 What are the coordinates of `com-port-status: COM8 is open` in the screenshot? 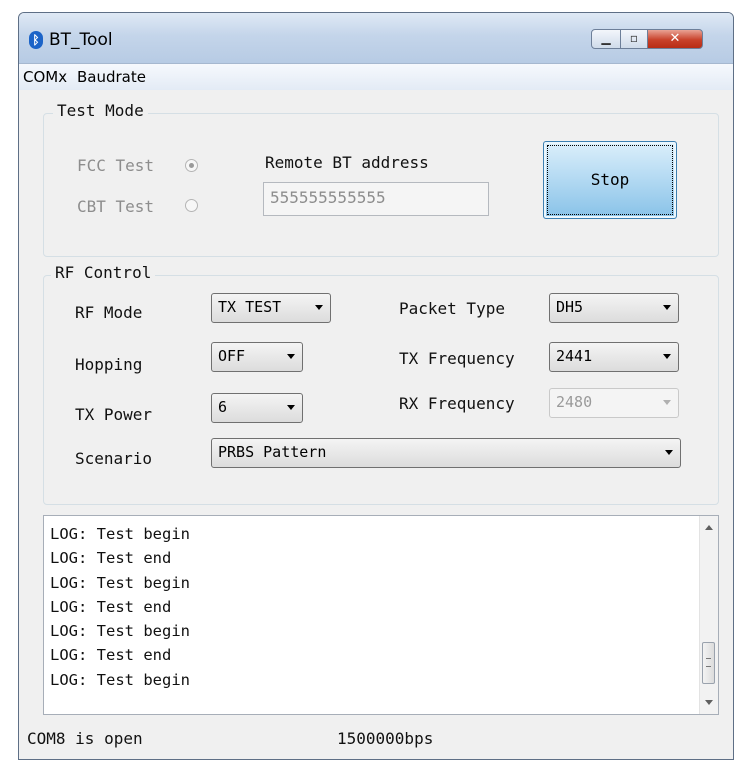 It's located at (85, 738).